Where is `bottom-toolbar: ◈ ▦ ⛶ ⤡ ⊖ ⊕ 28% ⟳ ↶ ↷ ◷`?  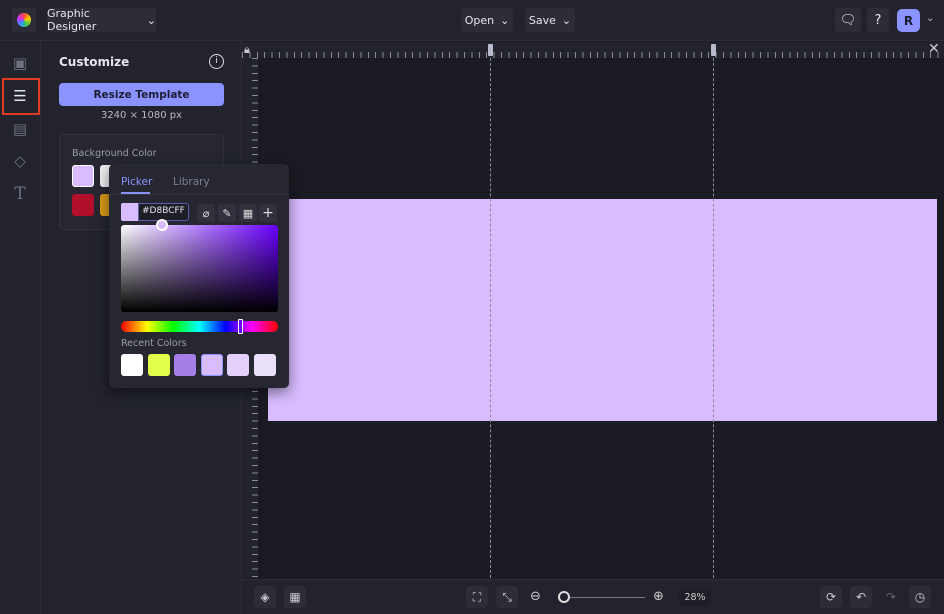 bottom-toolbar: ◈ ▦ ⛶ ⤡ ⊖ ⊕ 28% ⟳ ↶ ↷ ◷ is located at coordinates (593, 596).